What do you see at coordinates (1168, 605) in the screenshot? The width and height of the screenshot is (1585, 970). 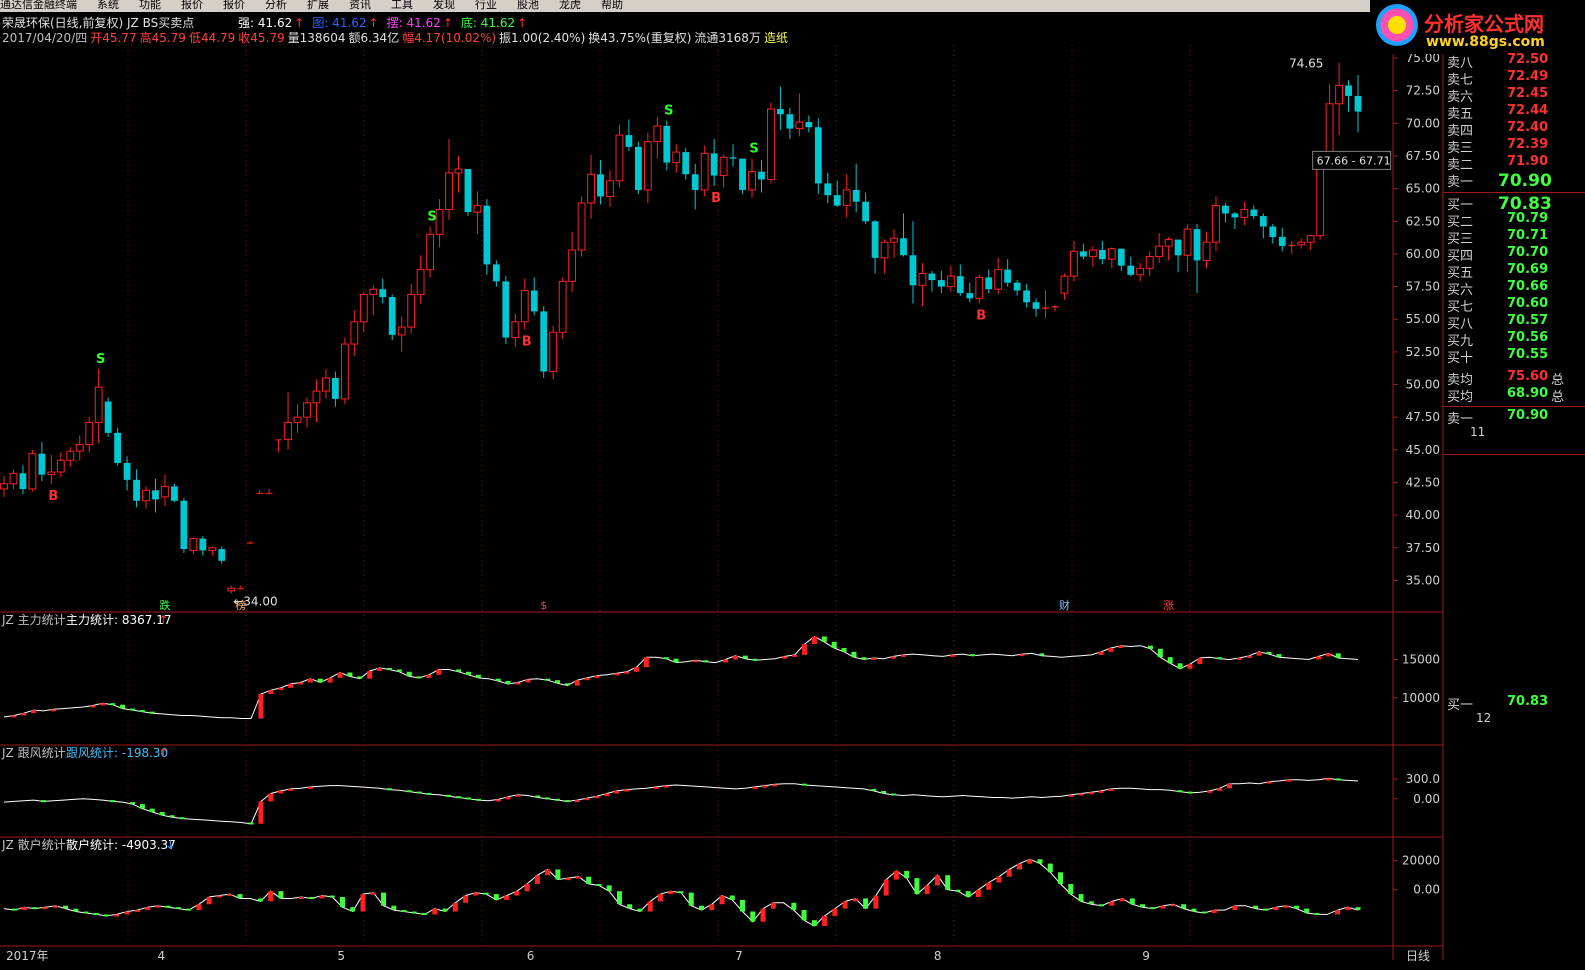 I see `event-marker: 涨` at bounding box center [1168, 605].